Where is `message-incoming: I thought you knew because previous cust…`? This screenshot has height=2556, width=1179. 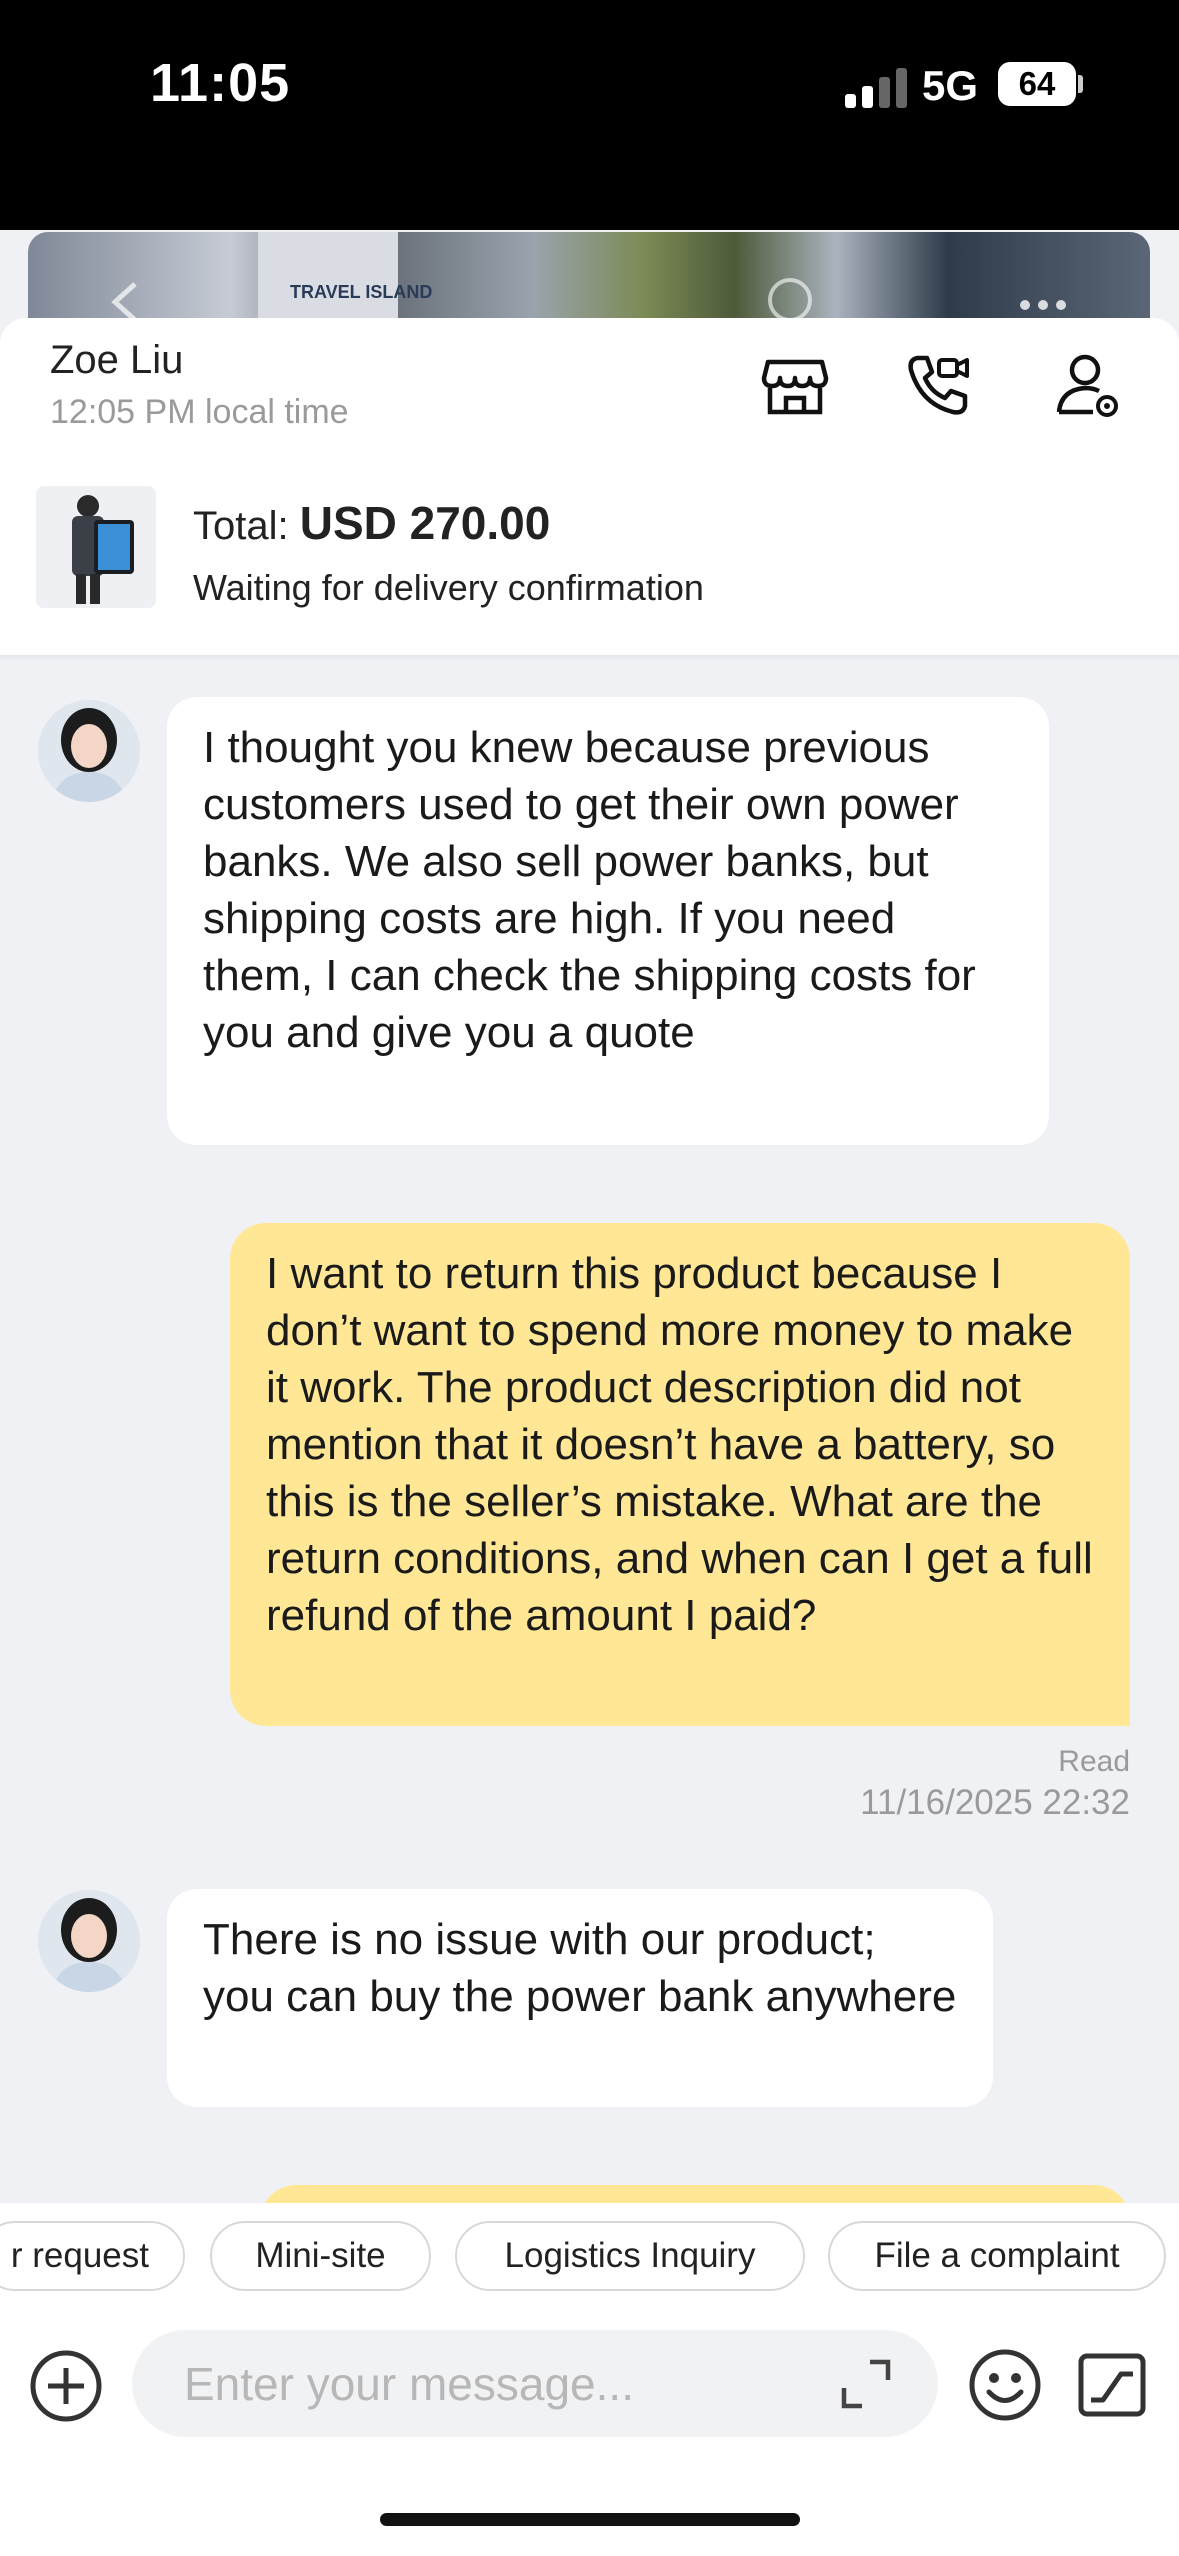 message-incoming: I thought you knew because previous cust… is located at coordinates (608, 921).